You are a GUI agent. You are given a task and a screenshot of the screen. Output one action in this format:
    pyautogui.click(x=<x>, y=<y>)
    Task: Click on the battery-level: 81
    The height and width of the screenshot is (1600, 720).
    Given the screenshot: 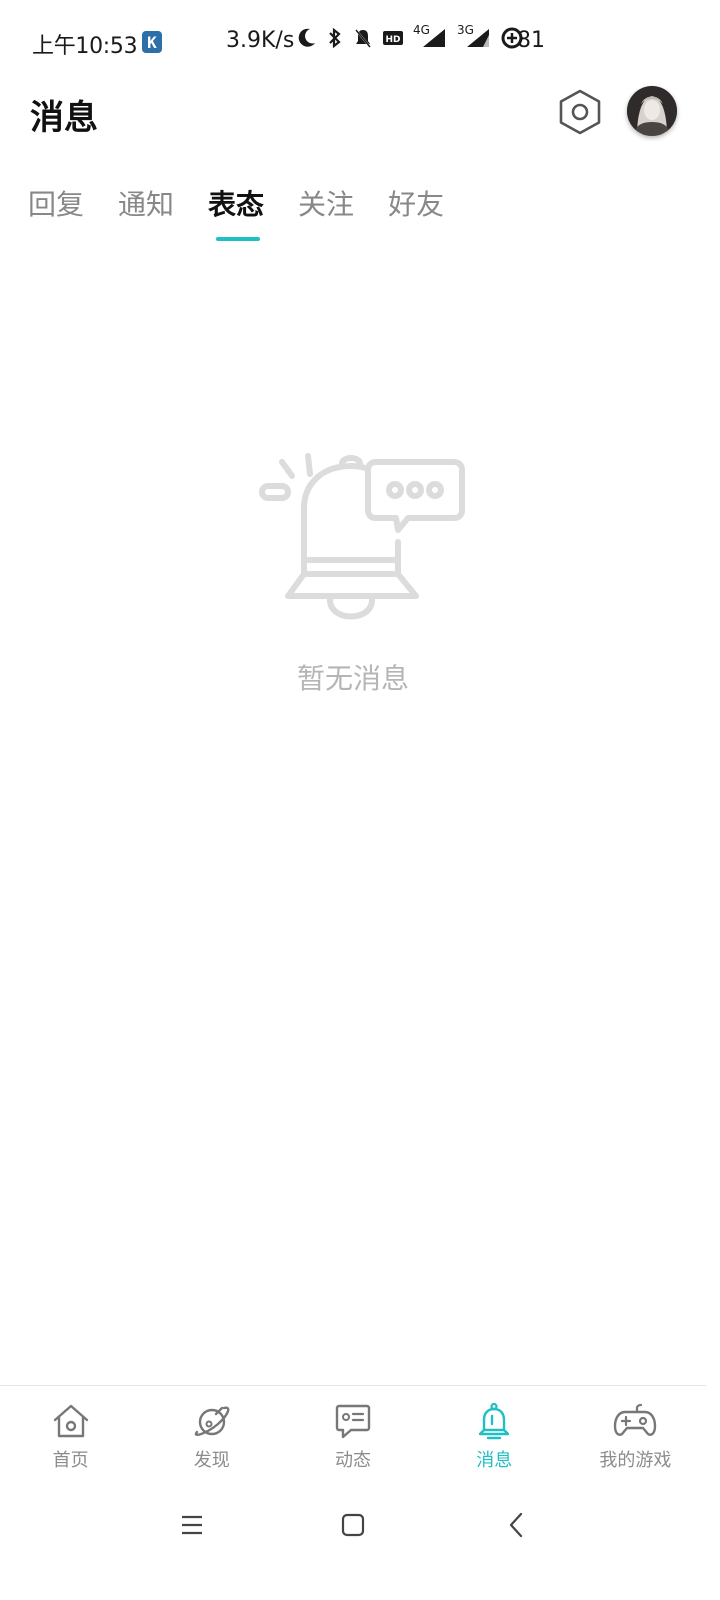 What is the action you would take?
    pyautogui.click(x=531, y=40)
    